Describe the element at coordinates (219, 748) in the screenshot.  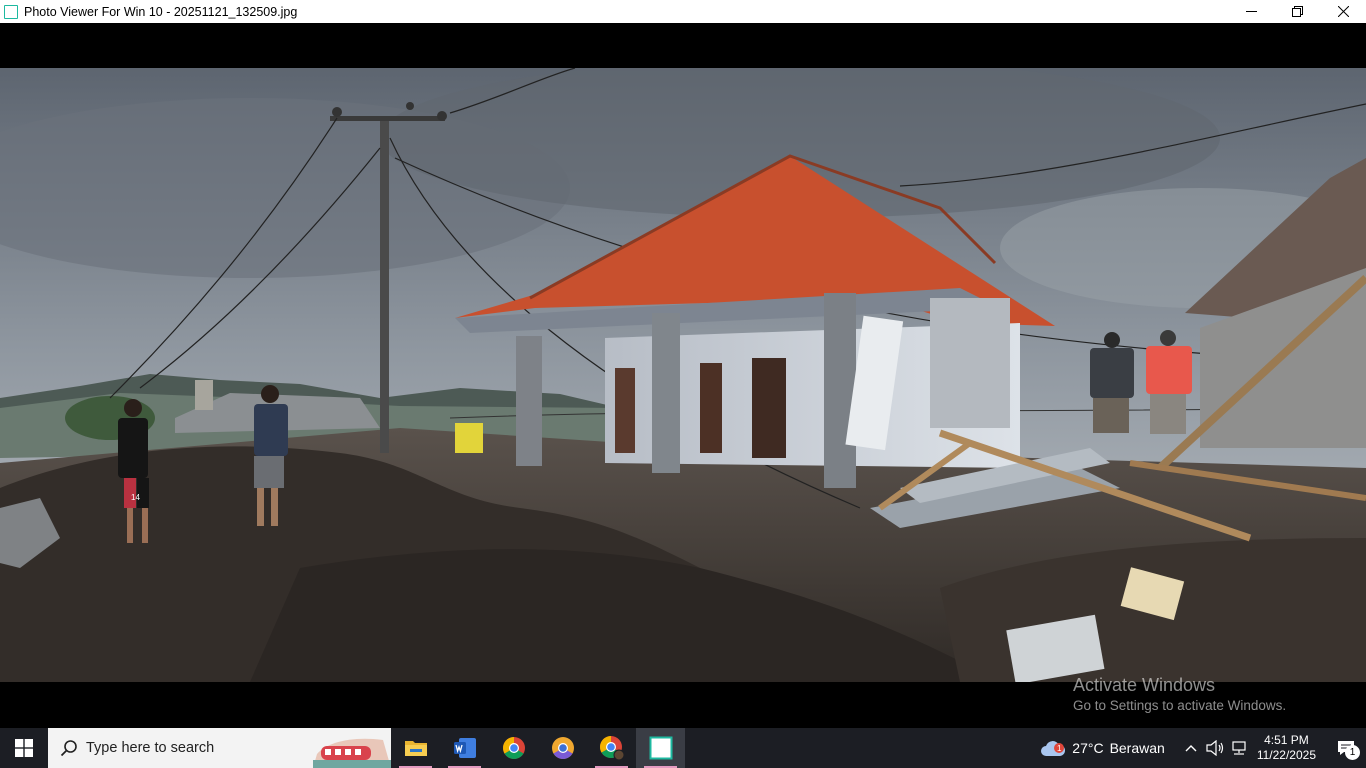
I see `taskbar-search: Type here to search` at that location.